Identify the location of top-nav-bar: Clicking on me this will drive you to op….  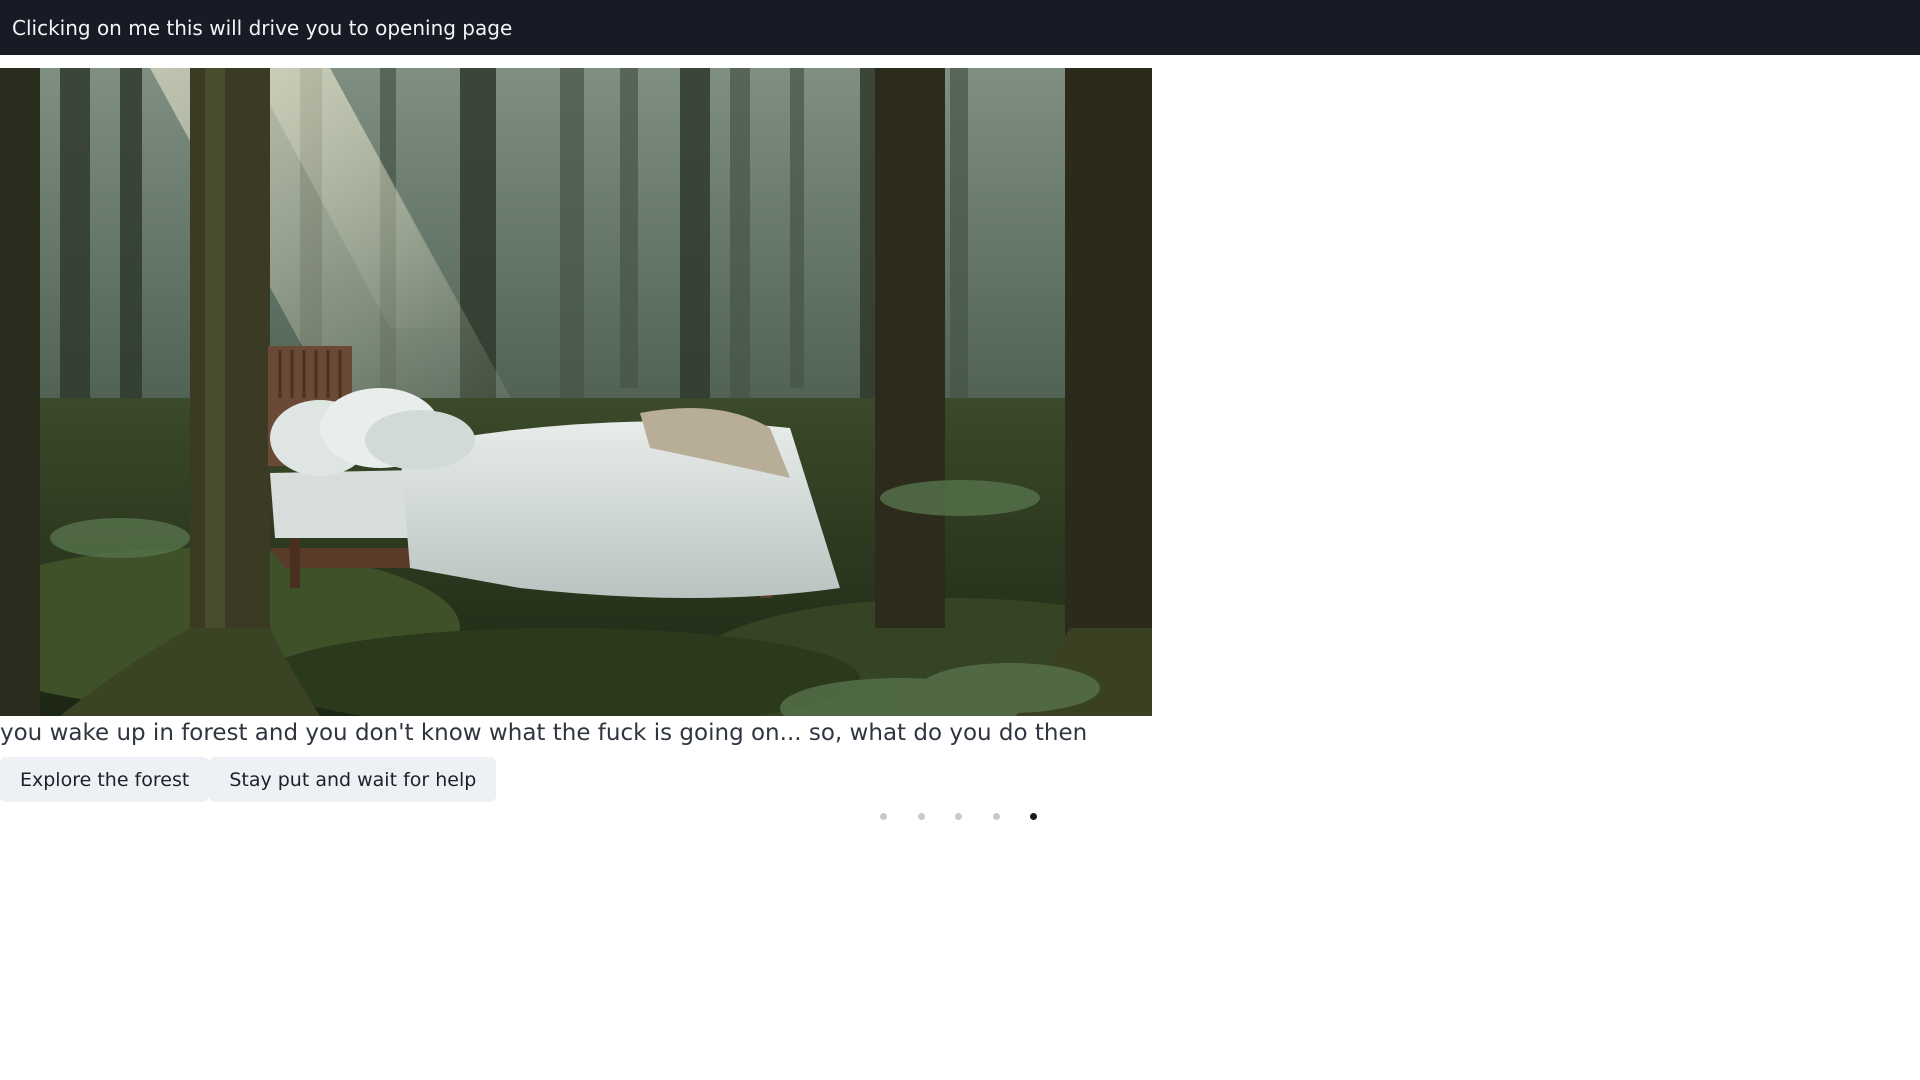
(960, 27).